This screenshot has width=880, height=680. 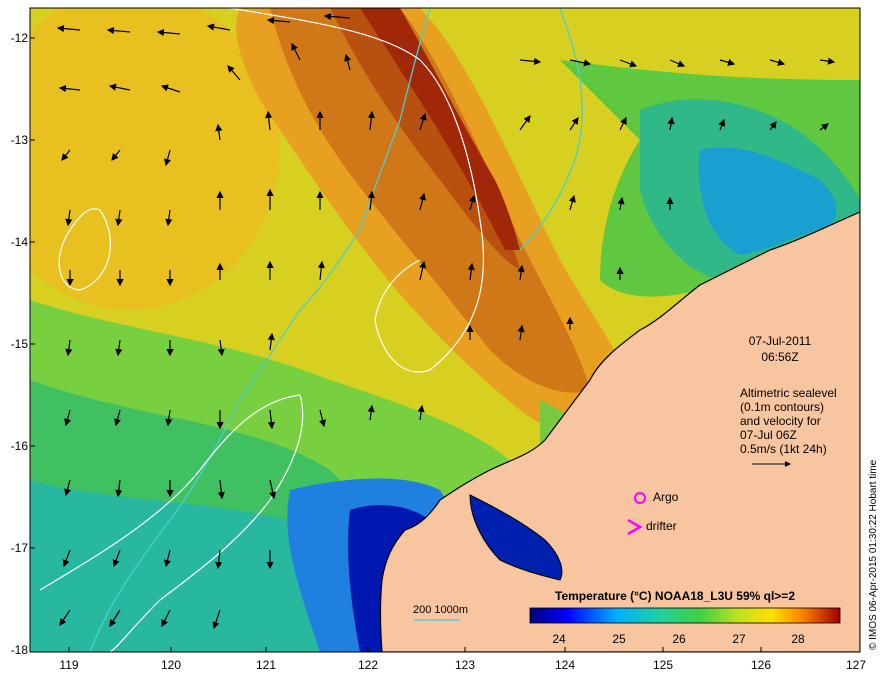 I want to click on colorbar-tick: 26, so click(x=679, y=639).